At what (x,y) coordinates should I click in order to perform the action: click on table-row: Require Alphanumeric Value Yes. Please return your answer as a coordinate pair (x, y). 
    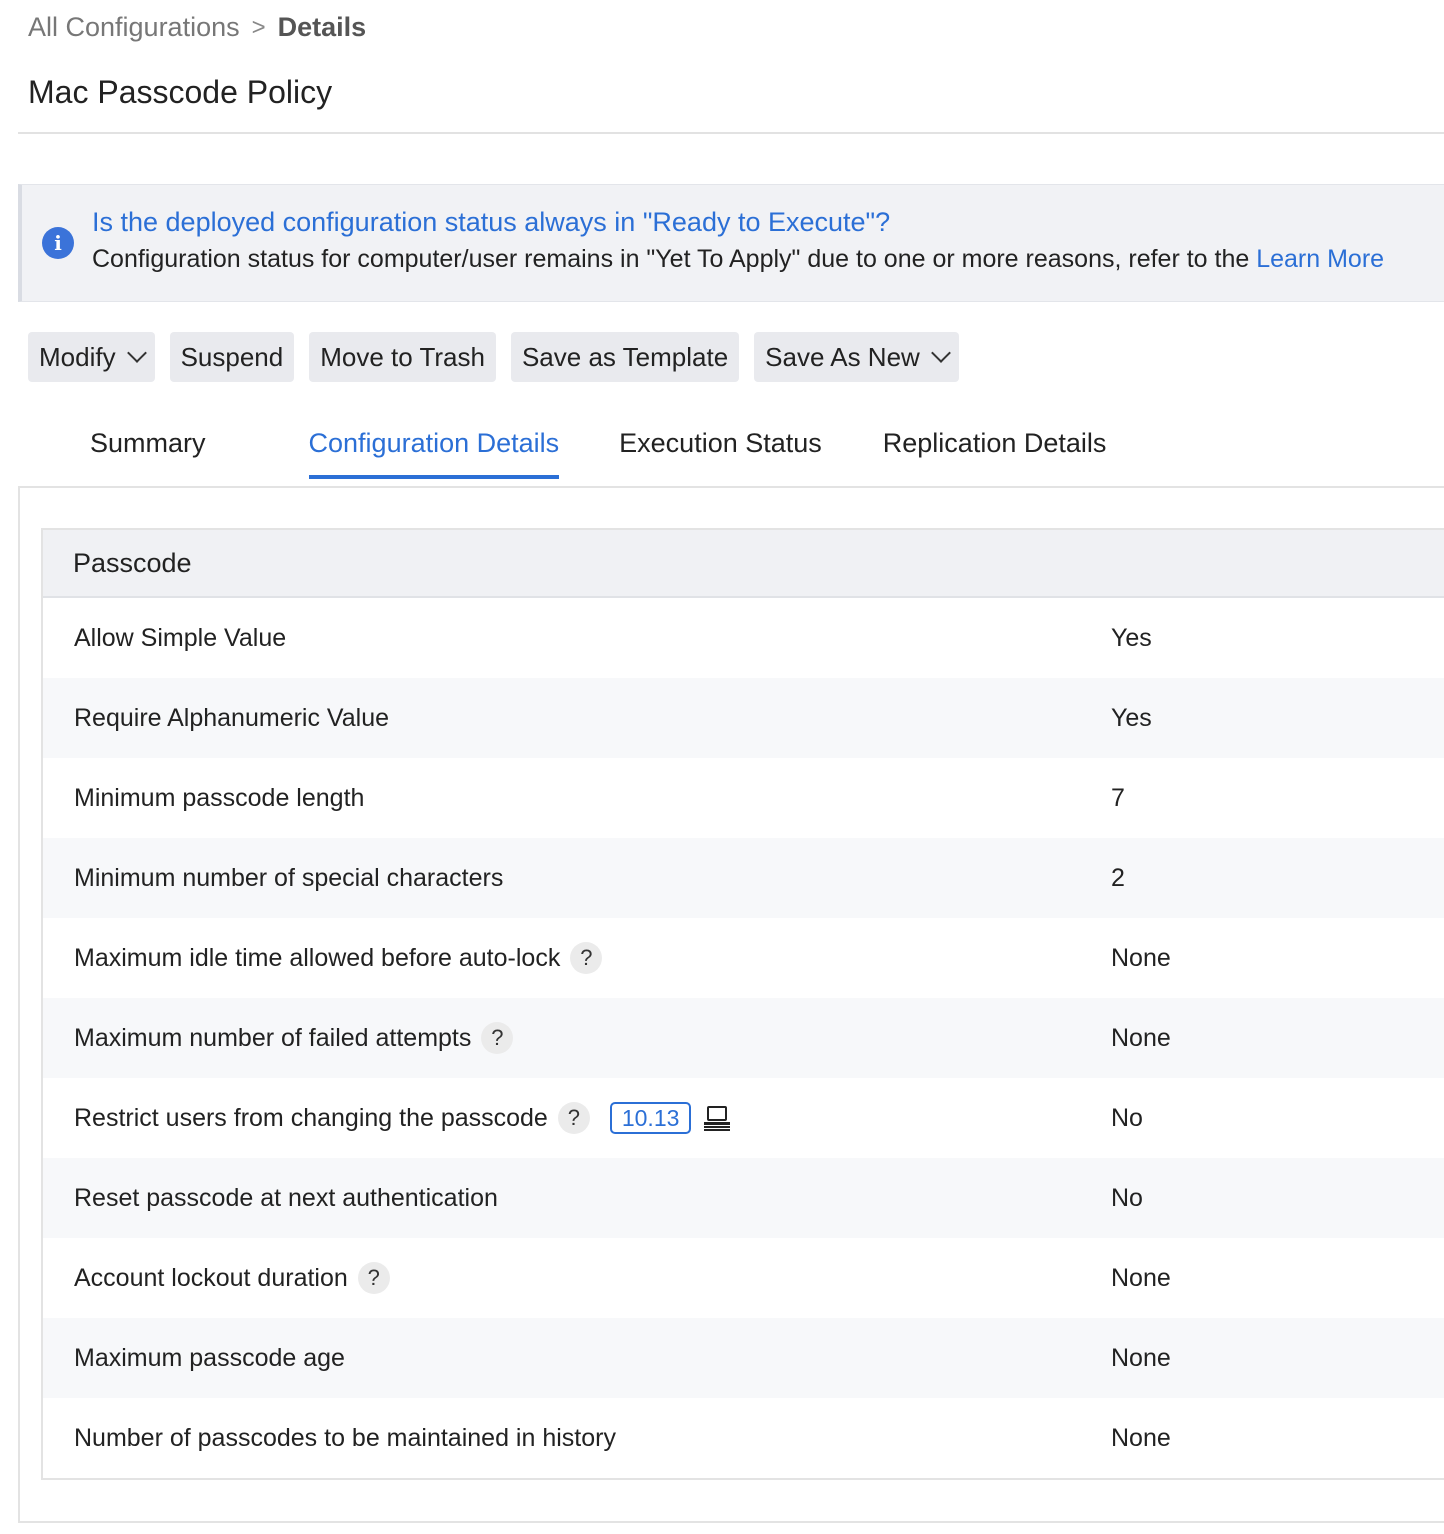
    Looking at the image, I should click on (743, 718).